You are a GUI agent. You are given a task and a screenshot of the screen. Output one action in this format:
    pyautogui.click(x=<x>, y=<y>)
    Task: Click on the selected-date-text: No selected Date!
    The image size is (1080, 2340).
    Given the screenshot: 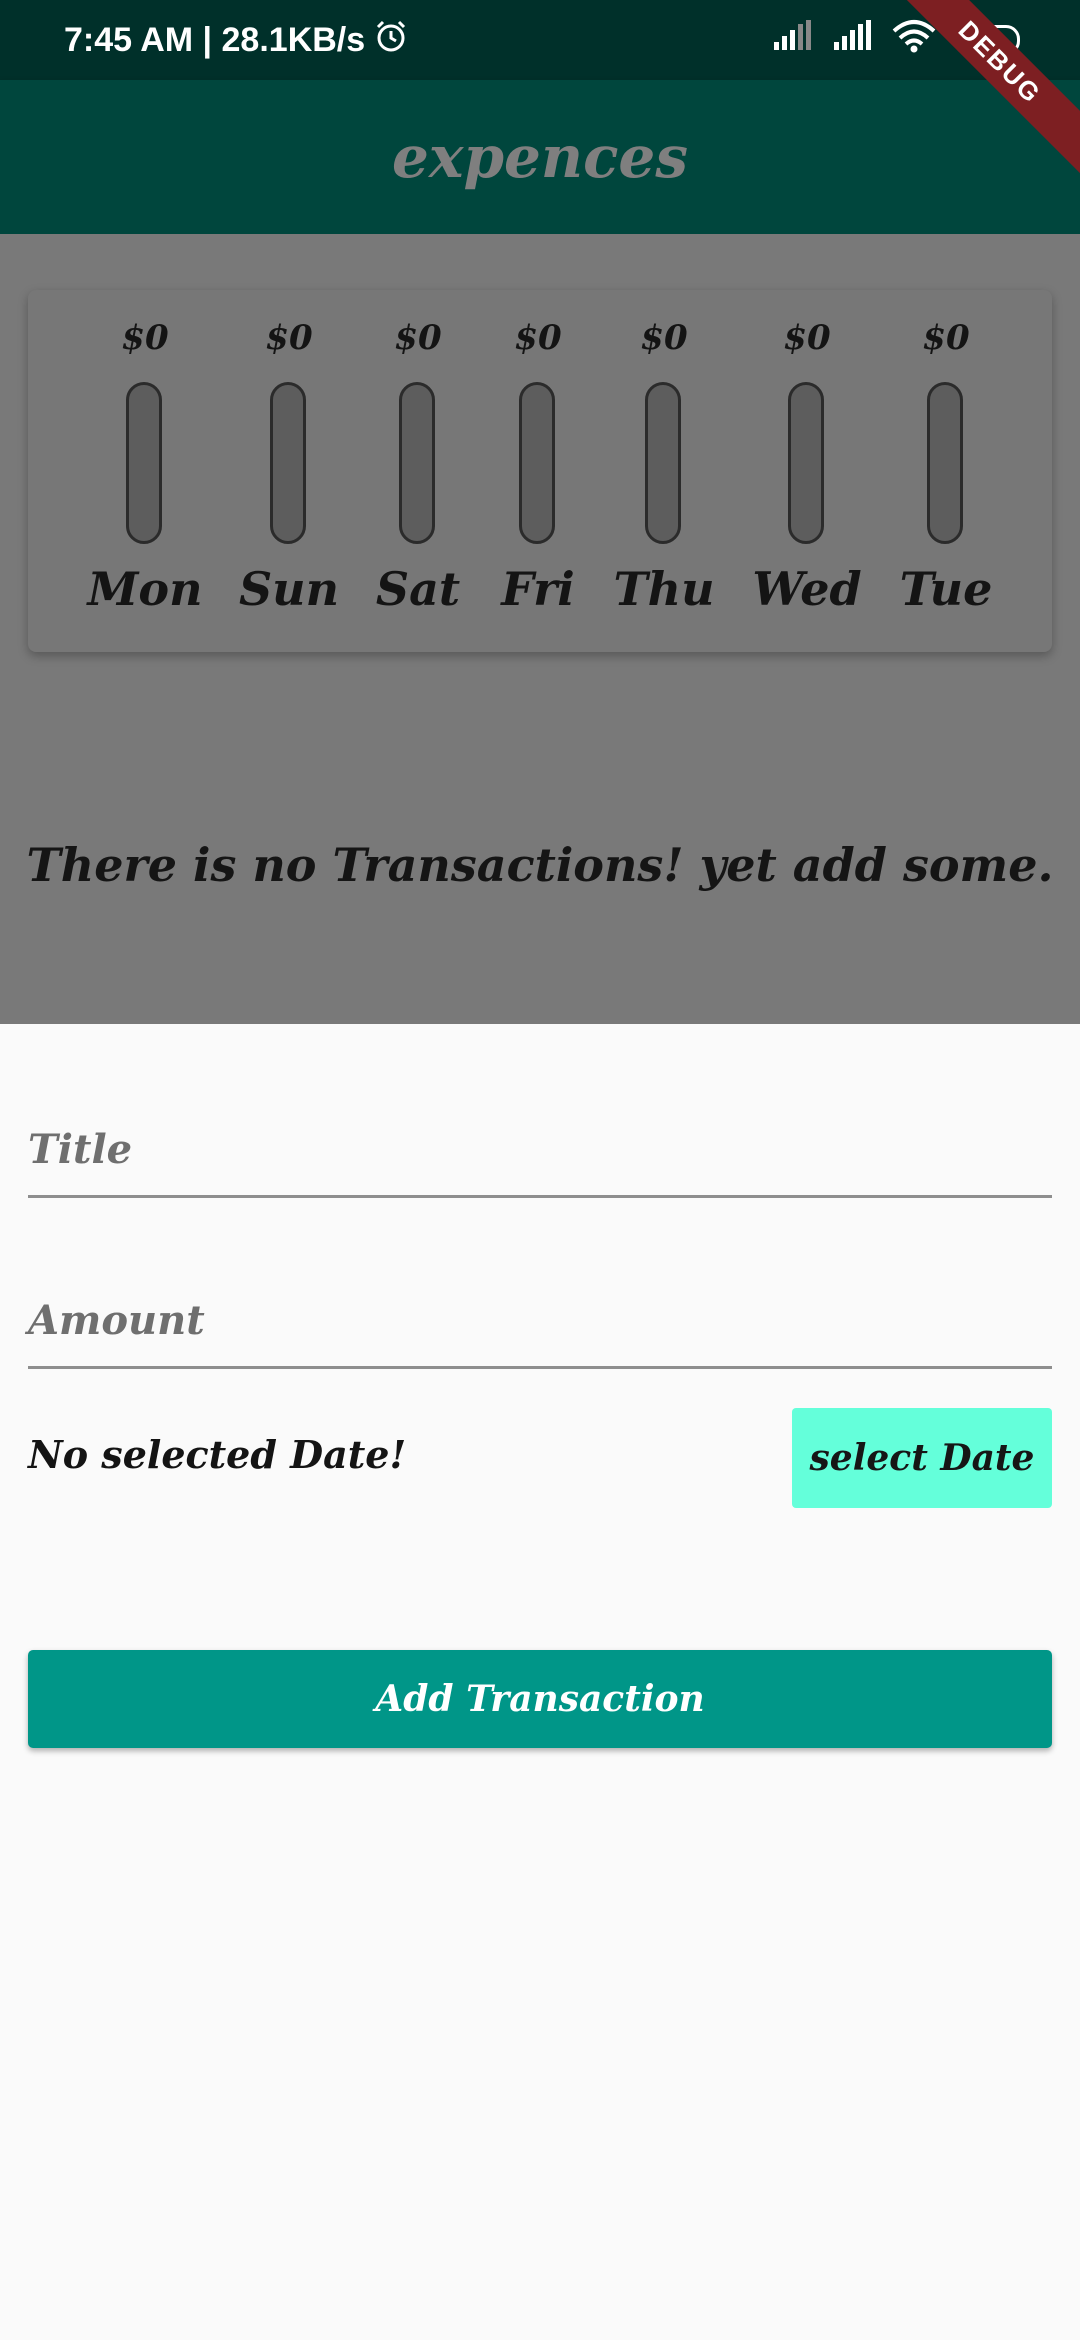 What is the action you would take?
    pyautogui.click(x=217, y=1454)
    